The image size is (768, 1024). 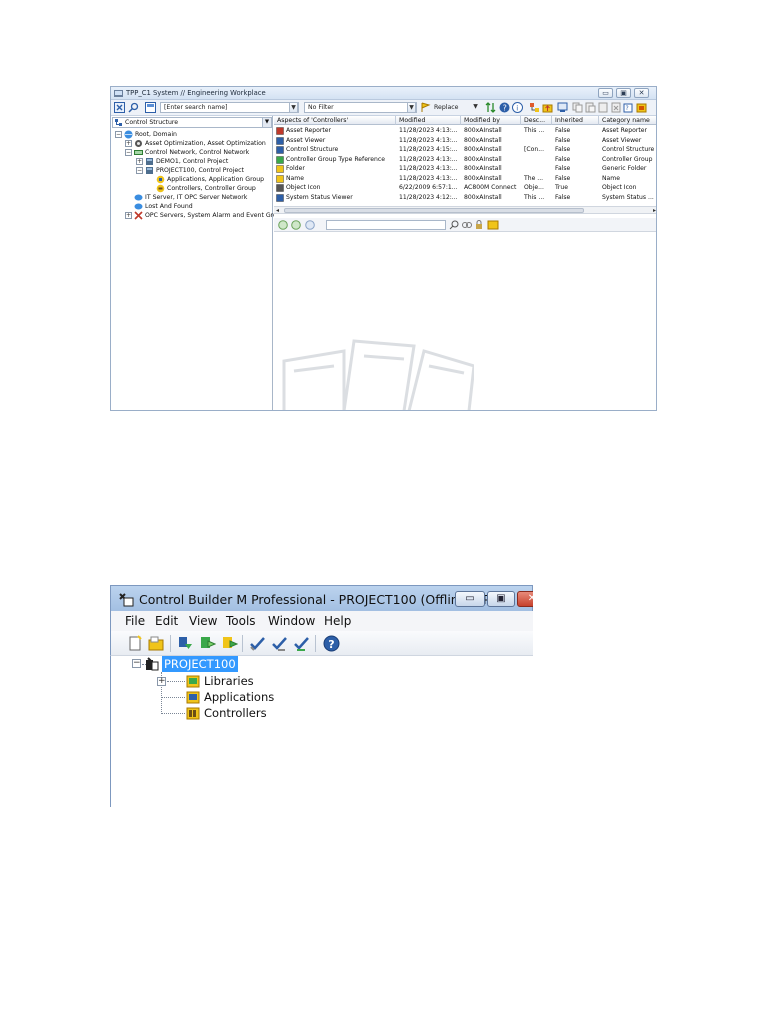 What do you see at coordinates (628, 107) in the screenshot?
I see `properties-icon: ?` at bounding box center [628, 107].